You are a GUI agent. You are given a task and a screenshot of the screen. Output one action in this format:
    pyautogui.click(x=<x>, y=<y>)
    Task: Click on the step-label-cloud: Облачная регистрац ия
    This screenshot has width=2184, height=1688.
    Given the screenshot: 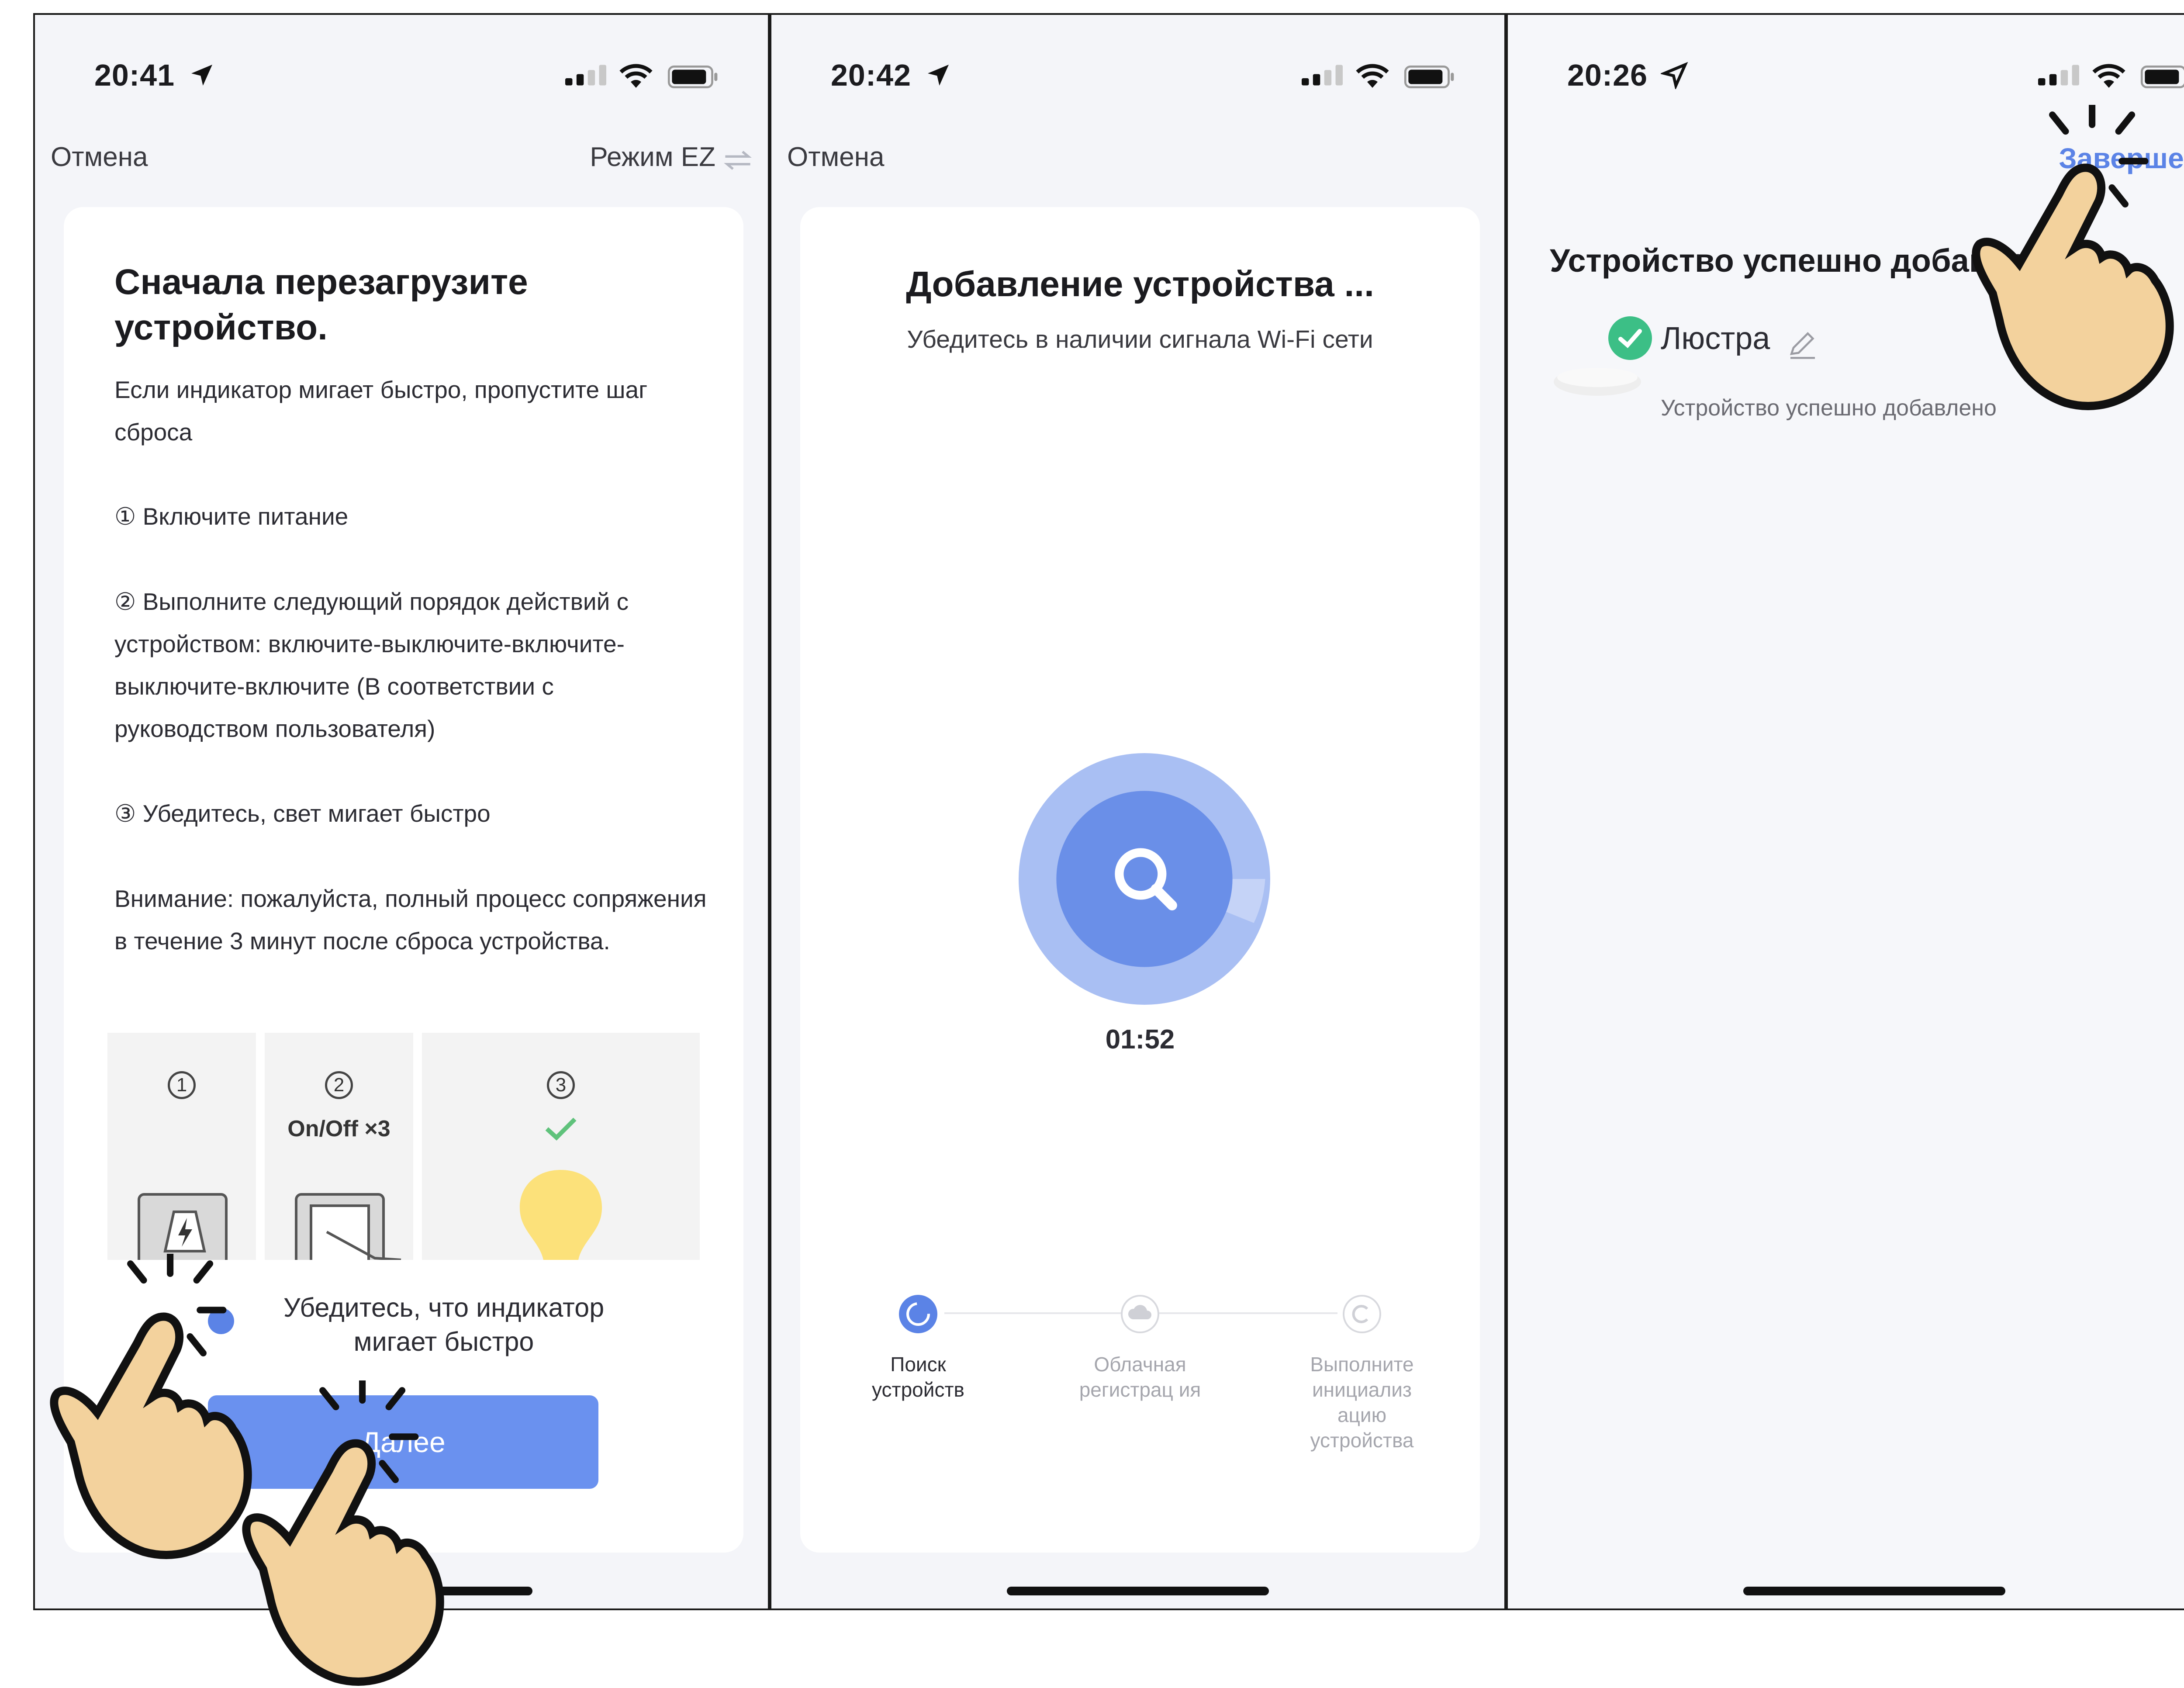 What is the action you would take?
    pyautogui.click(x=1140, y=1377)
    